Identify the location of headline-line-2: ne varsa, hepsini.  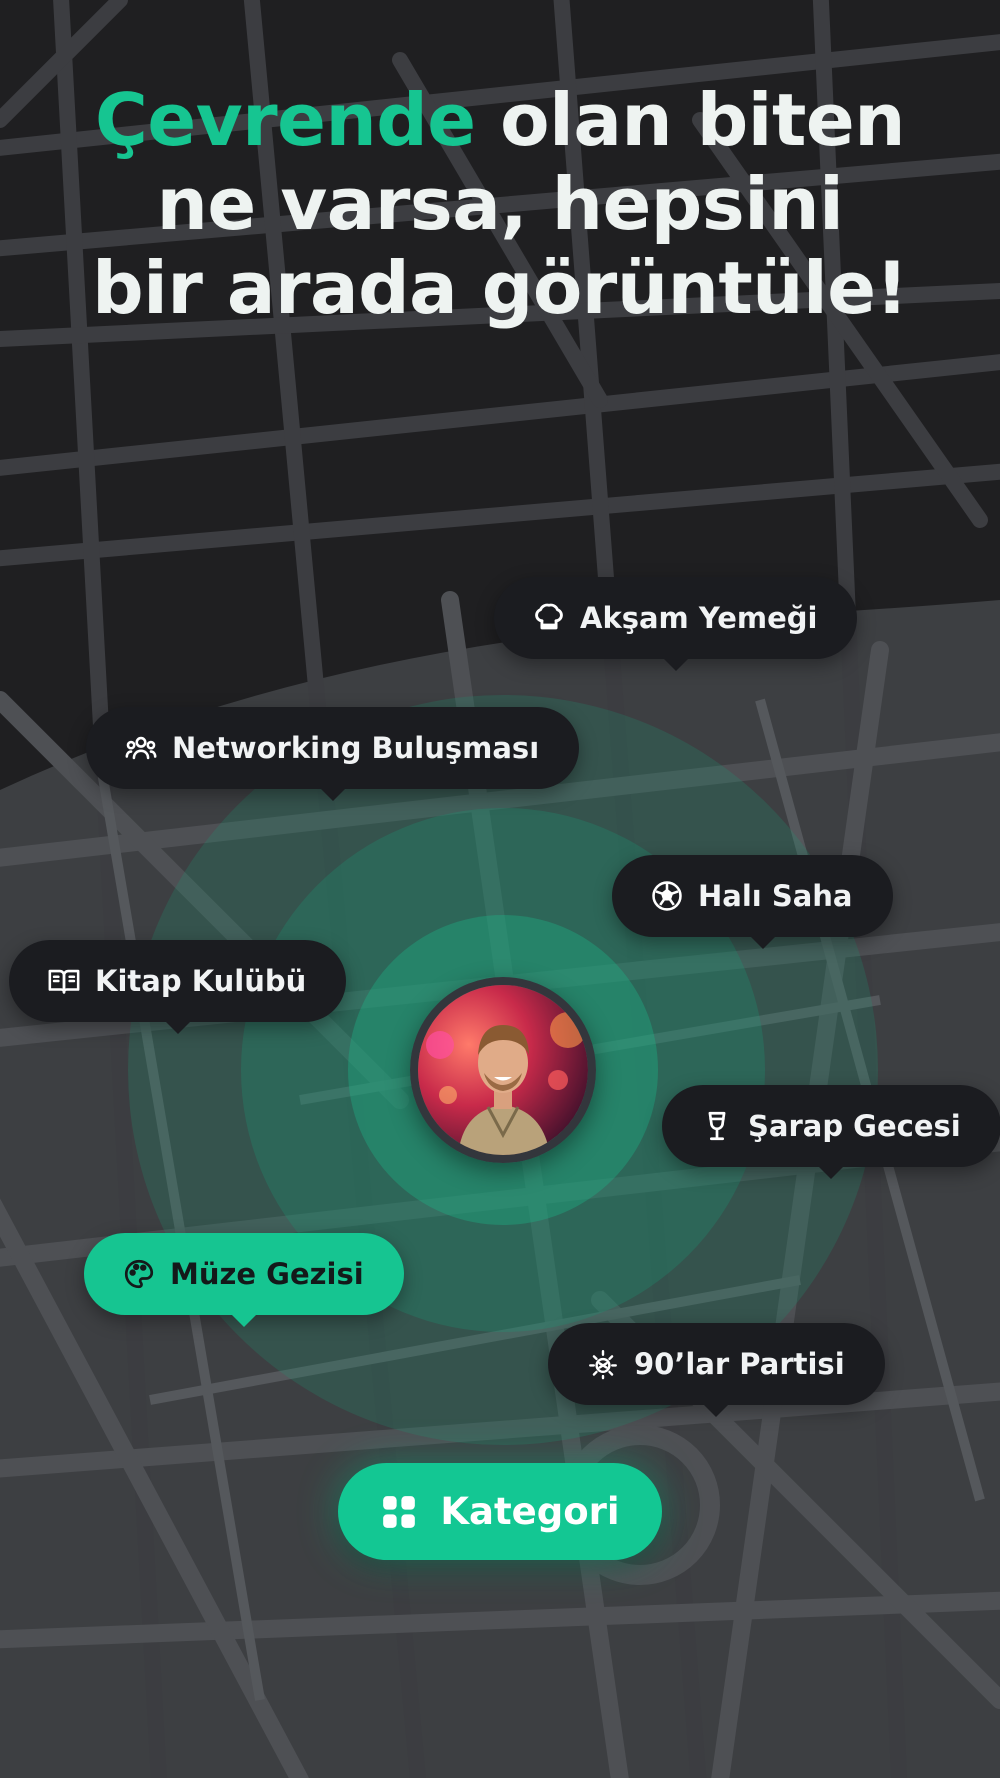
(500, 204).